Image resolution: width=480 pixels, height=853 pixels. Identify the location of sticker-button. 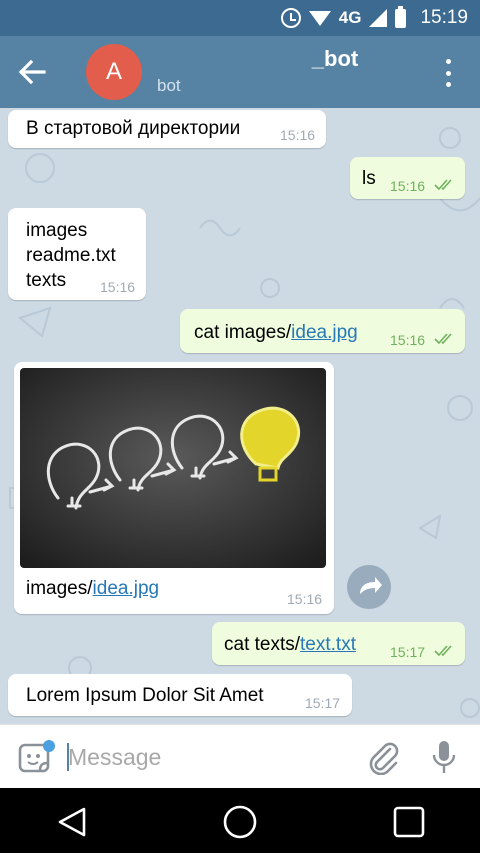
(37, 757).